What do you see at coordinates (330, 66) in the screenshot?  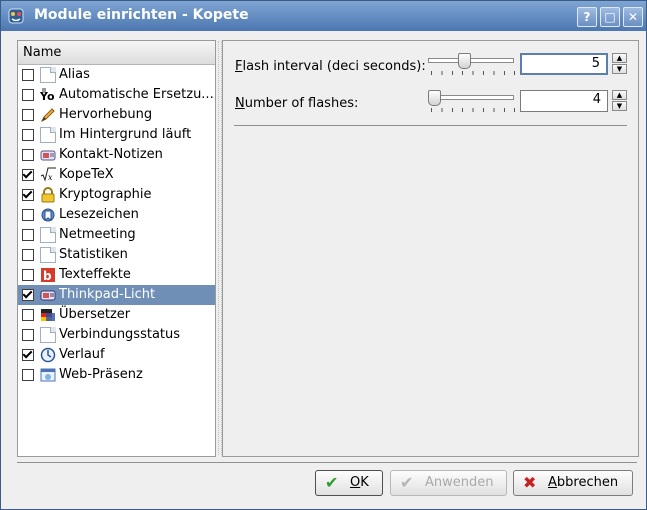 I see `flash-interval-label: Flash interval (deci seconds):` at bounding box center [330, 66].